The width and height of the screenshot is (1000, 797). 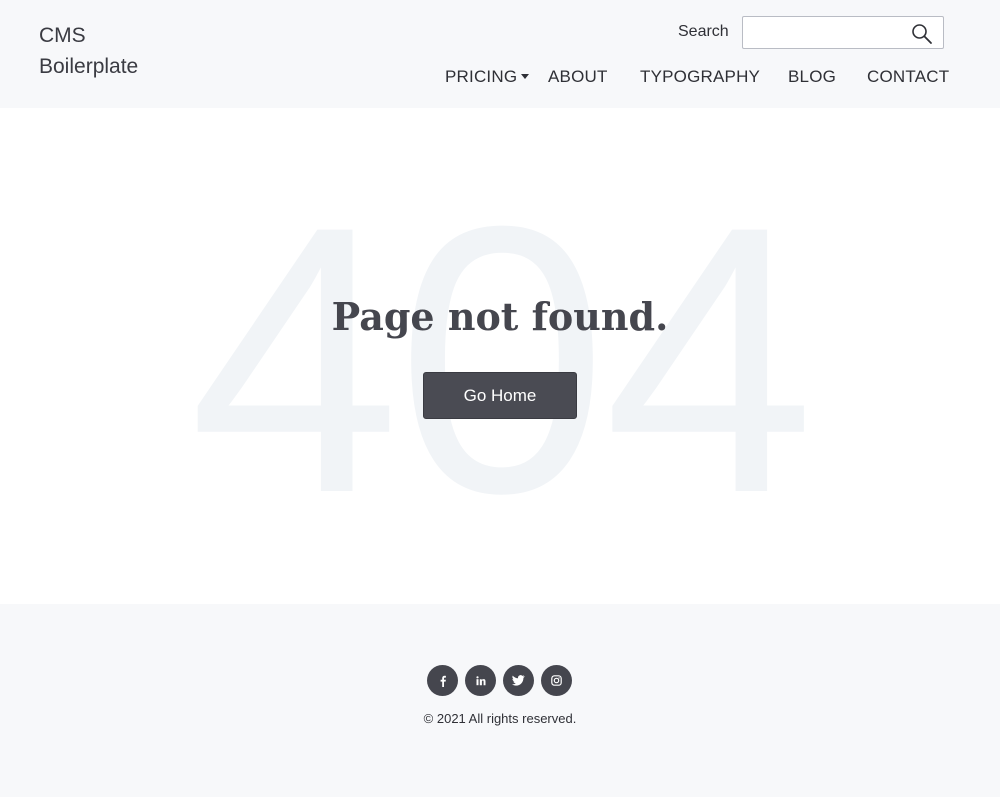 I want to click on search-icon, so click(x=922, y=34).